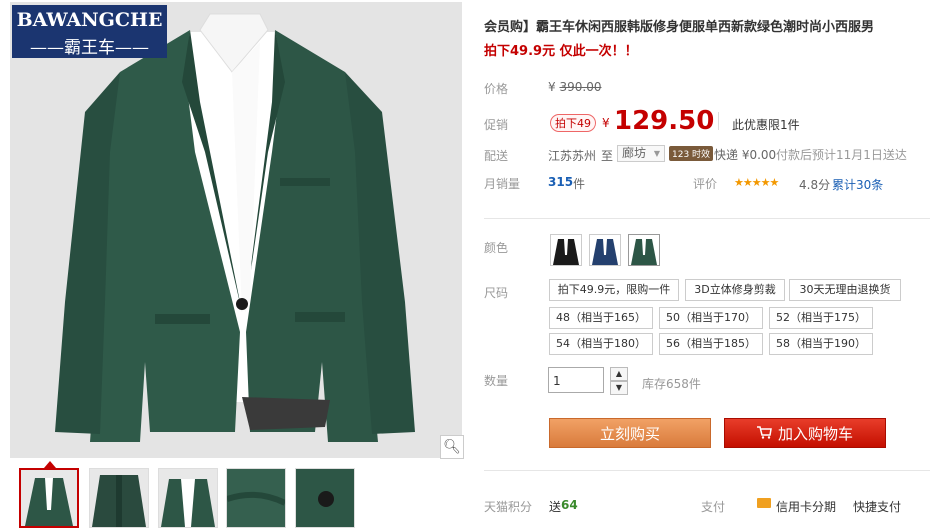 This screenshot has height=530, width=930. I want to click on ship-to-word: 至, so click(607, 156).